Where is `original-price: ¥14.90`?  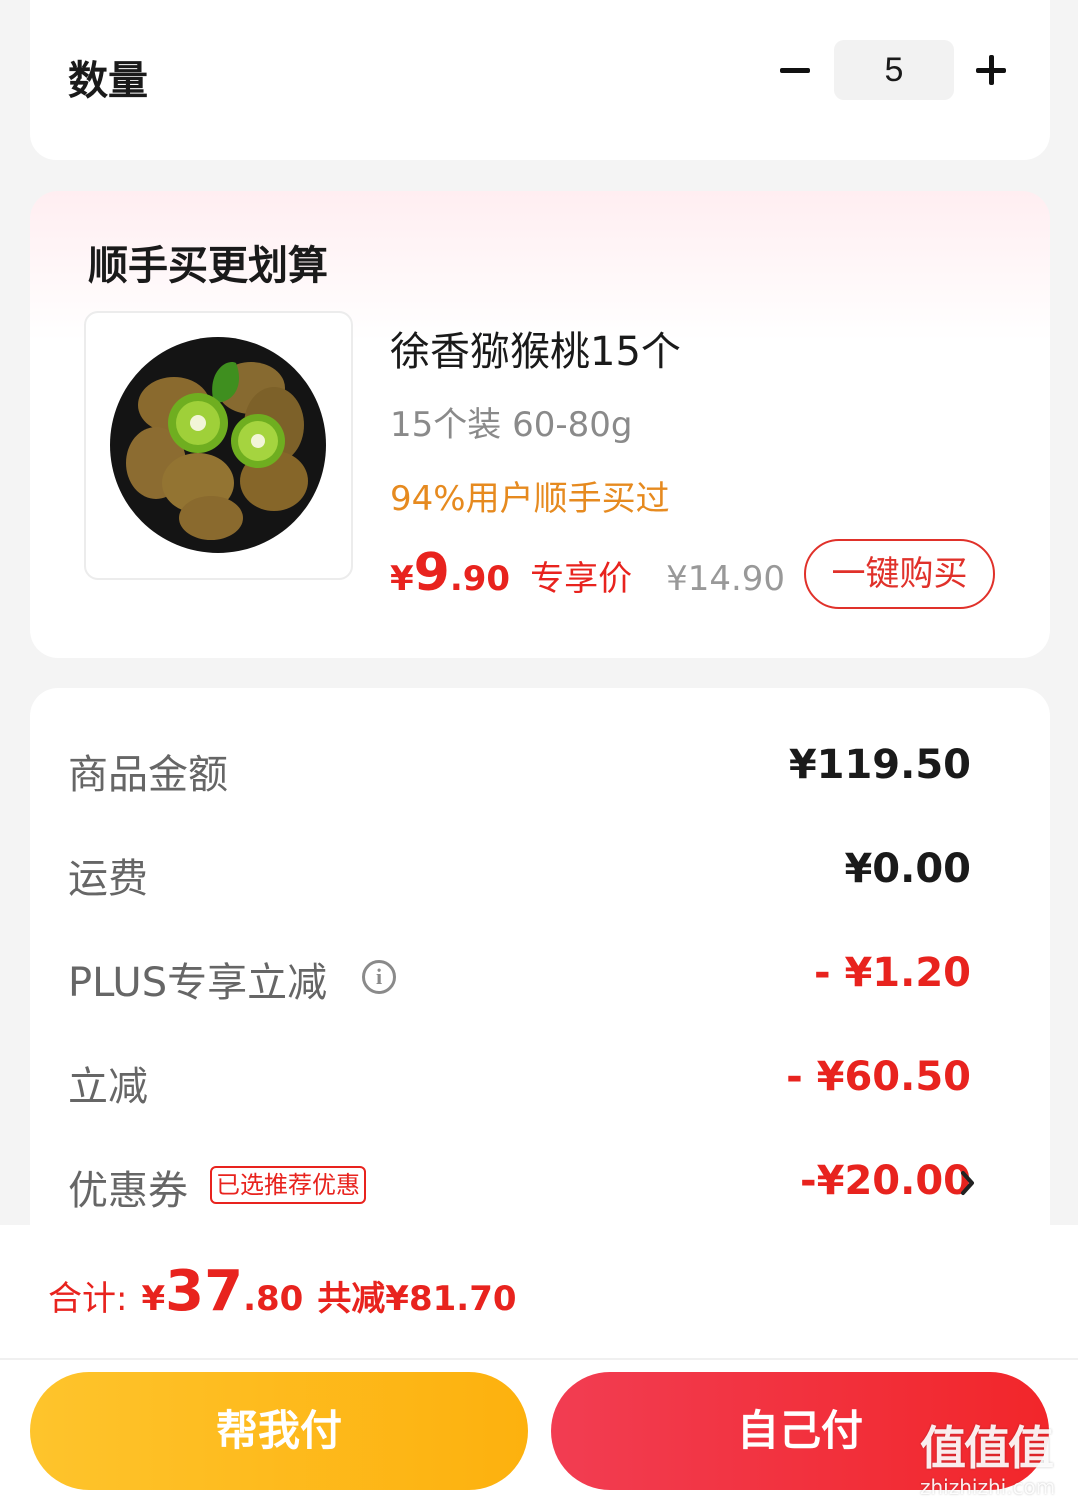 original-price: ¥14.90 is located at coordinates (726, 579).